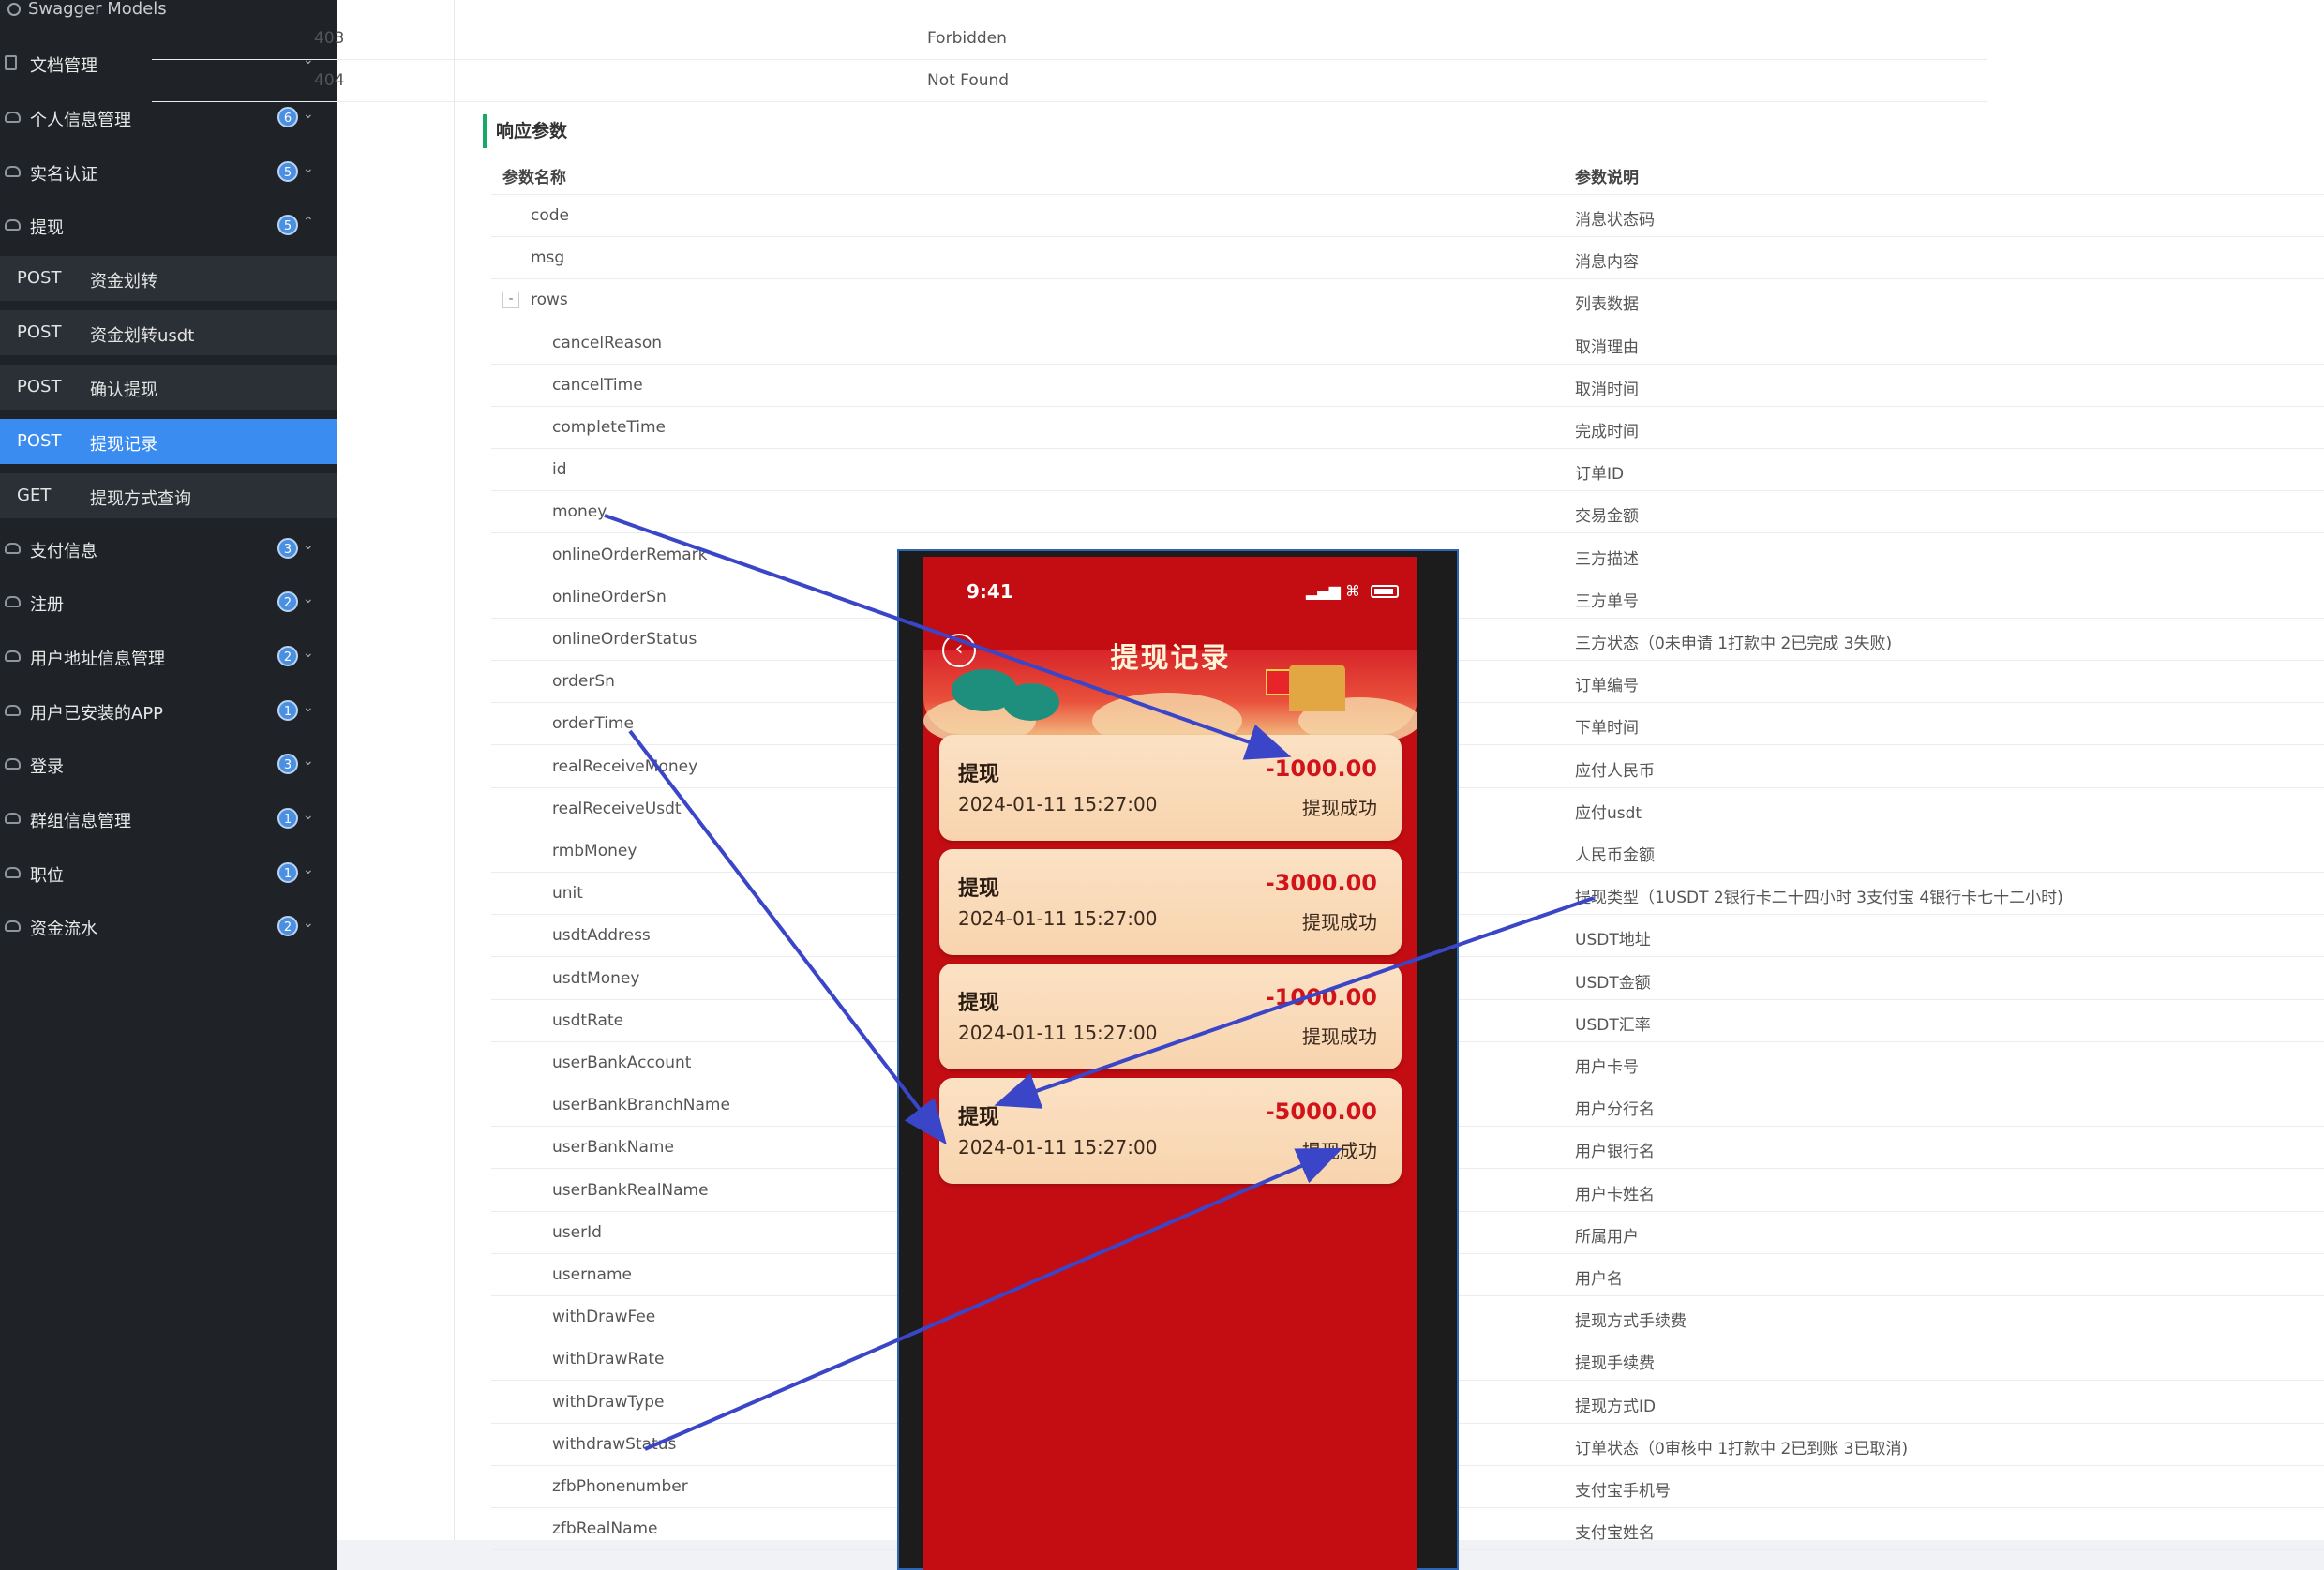  I want to click on param-name: unit, so click(568, 894).